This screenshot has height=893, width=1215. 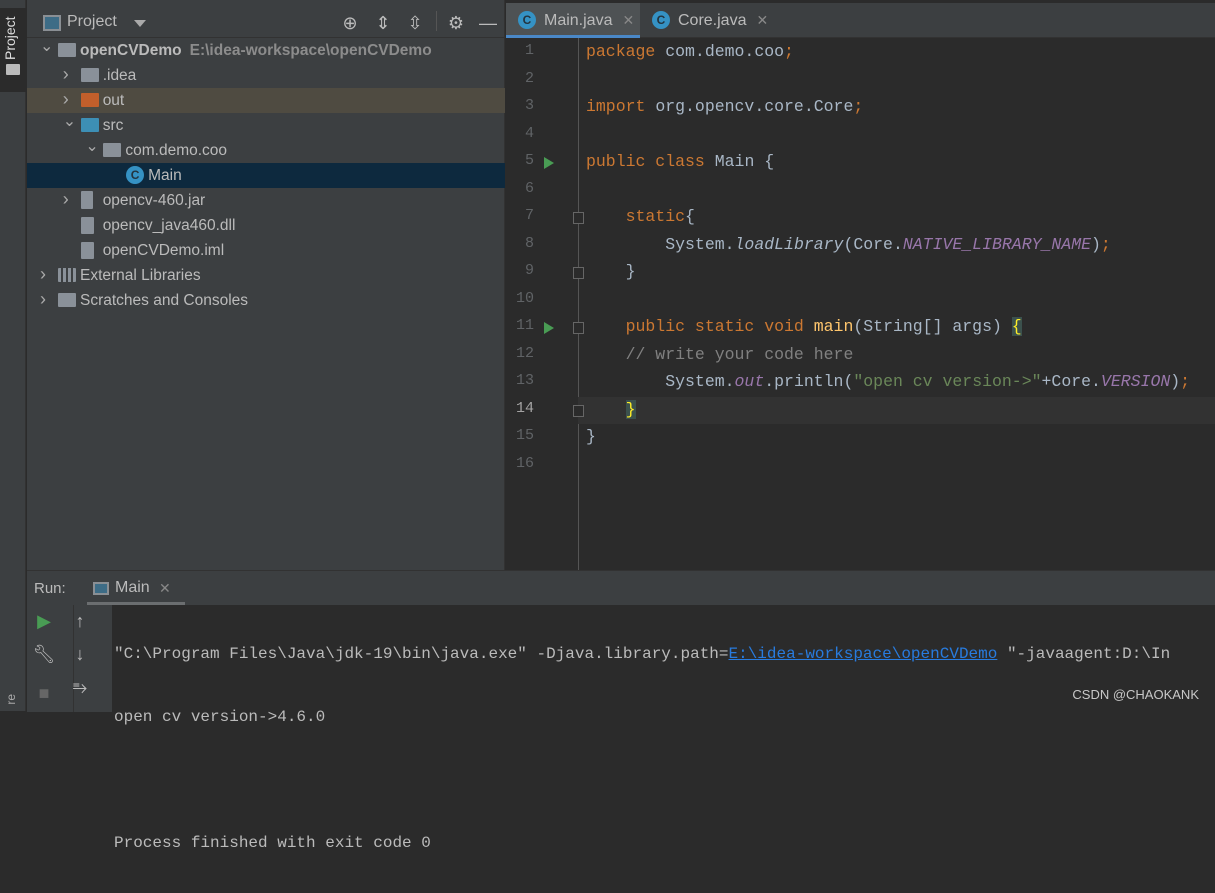 What do you see at coordinates (266, 175) in the screenshot?
I see `tree-item: C Main` at bounding box center [266, 175].